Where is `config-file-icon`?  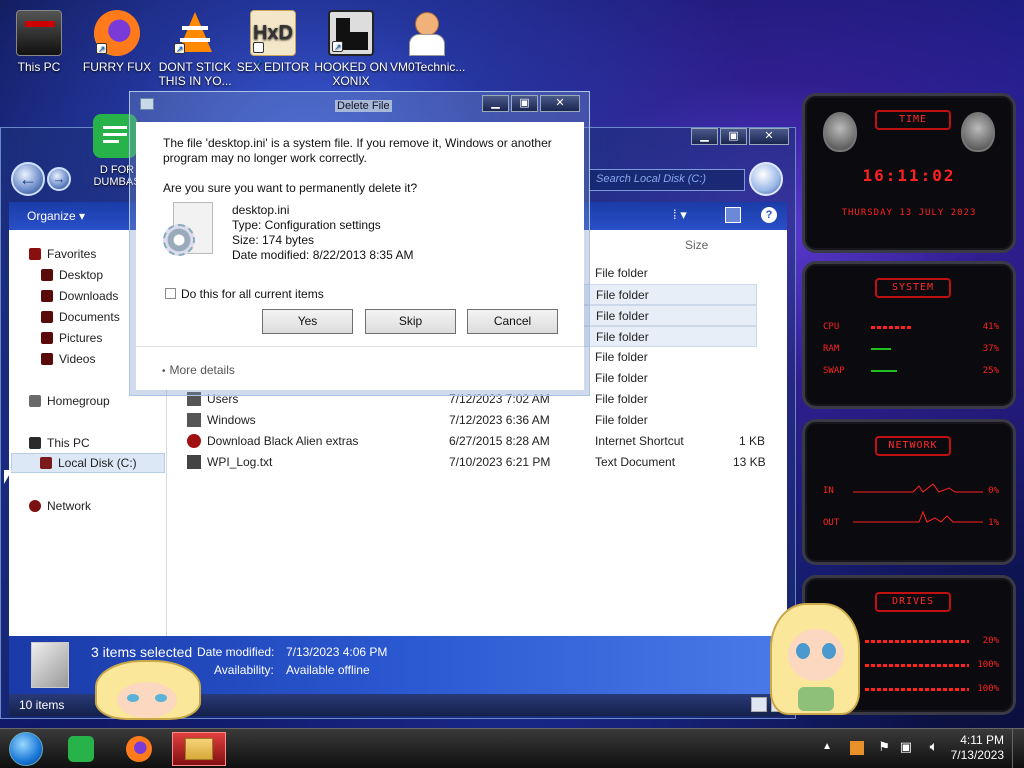 config-file-icon is located at coordinates (190, 231).